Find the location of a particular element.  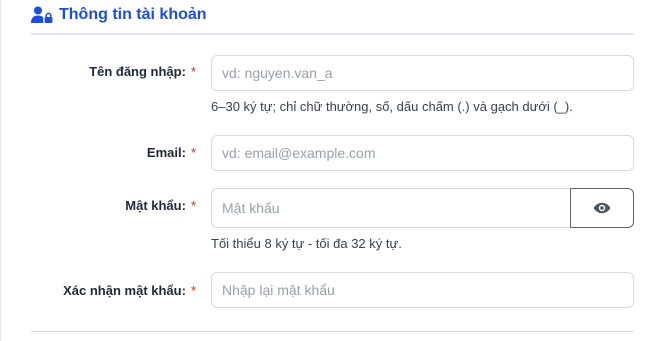

password-hint: Tối thiểu 8 ký tự - tối đa 32 ký tự. is located at coordinates (306, 243).